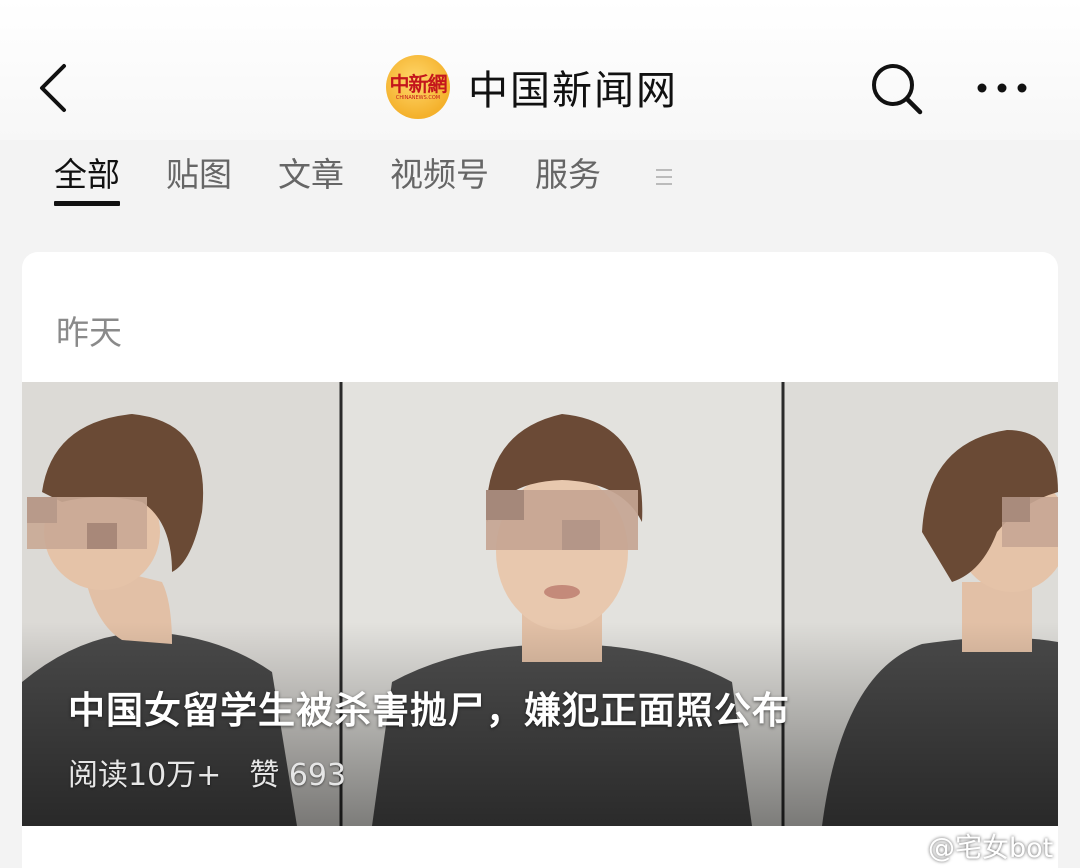 This screenshot has height=868, width=1080. Describe the element at coordinates (350, 180) in the screenshot. I see `tab-bar: 全部 贴图 文章 视频号 服务` at that location.